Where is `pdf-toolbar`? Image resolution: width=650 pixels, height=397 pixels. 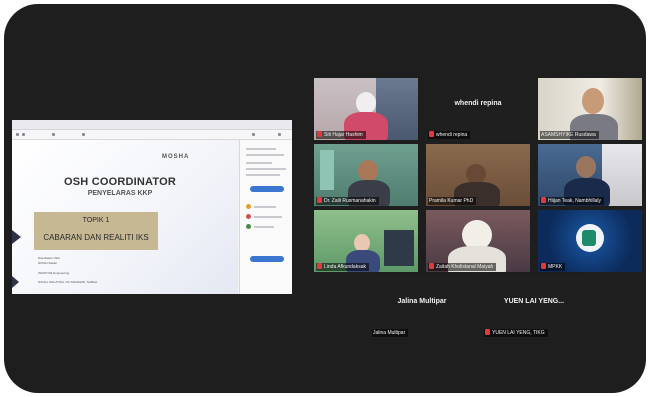
pdf-toolbar is located at coordinates (152, 135).